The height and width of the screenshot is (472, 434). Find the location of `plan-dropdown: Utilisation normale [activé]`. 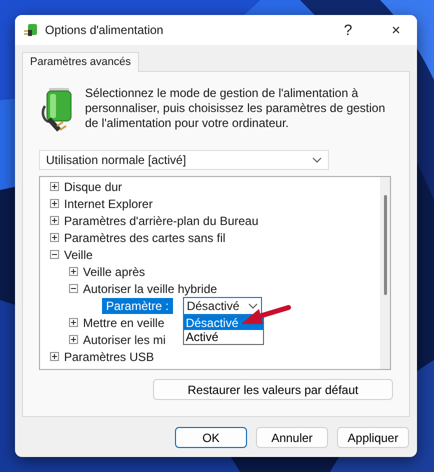

plan-dropdown: Utilisation normale [activé] is located at coordinates (184, 160).